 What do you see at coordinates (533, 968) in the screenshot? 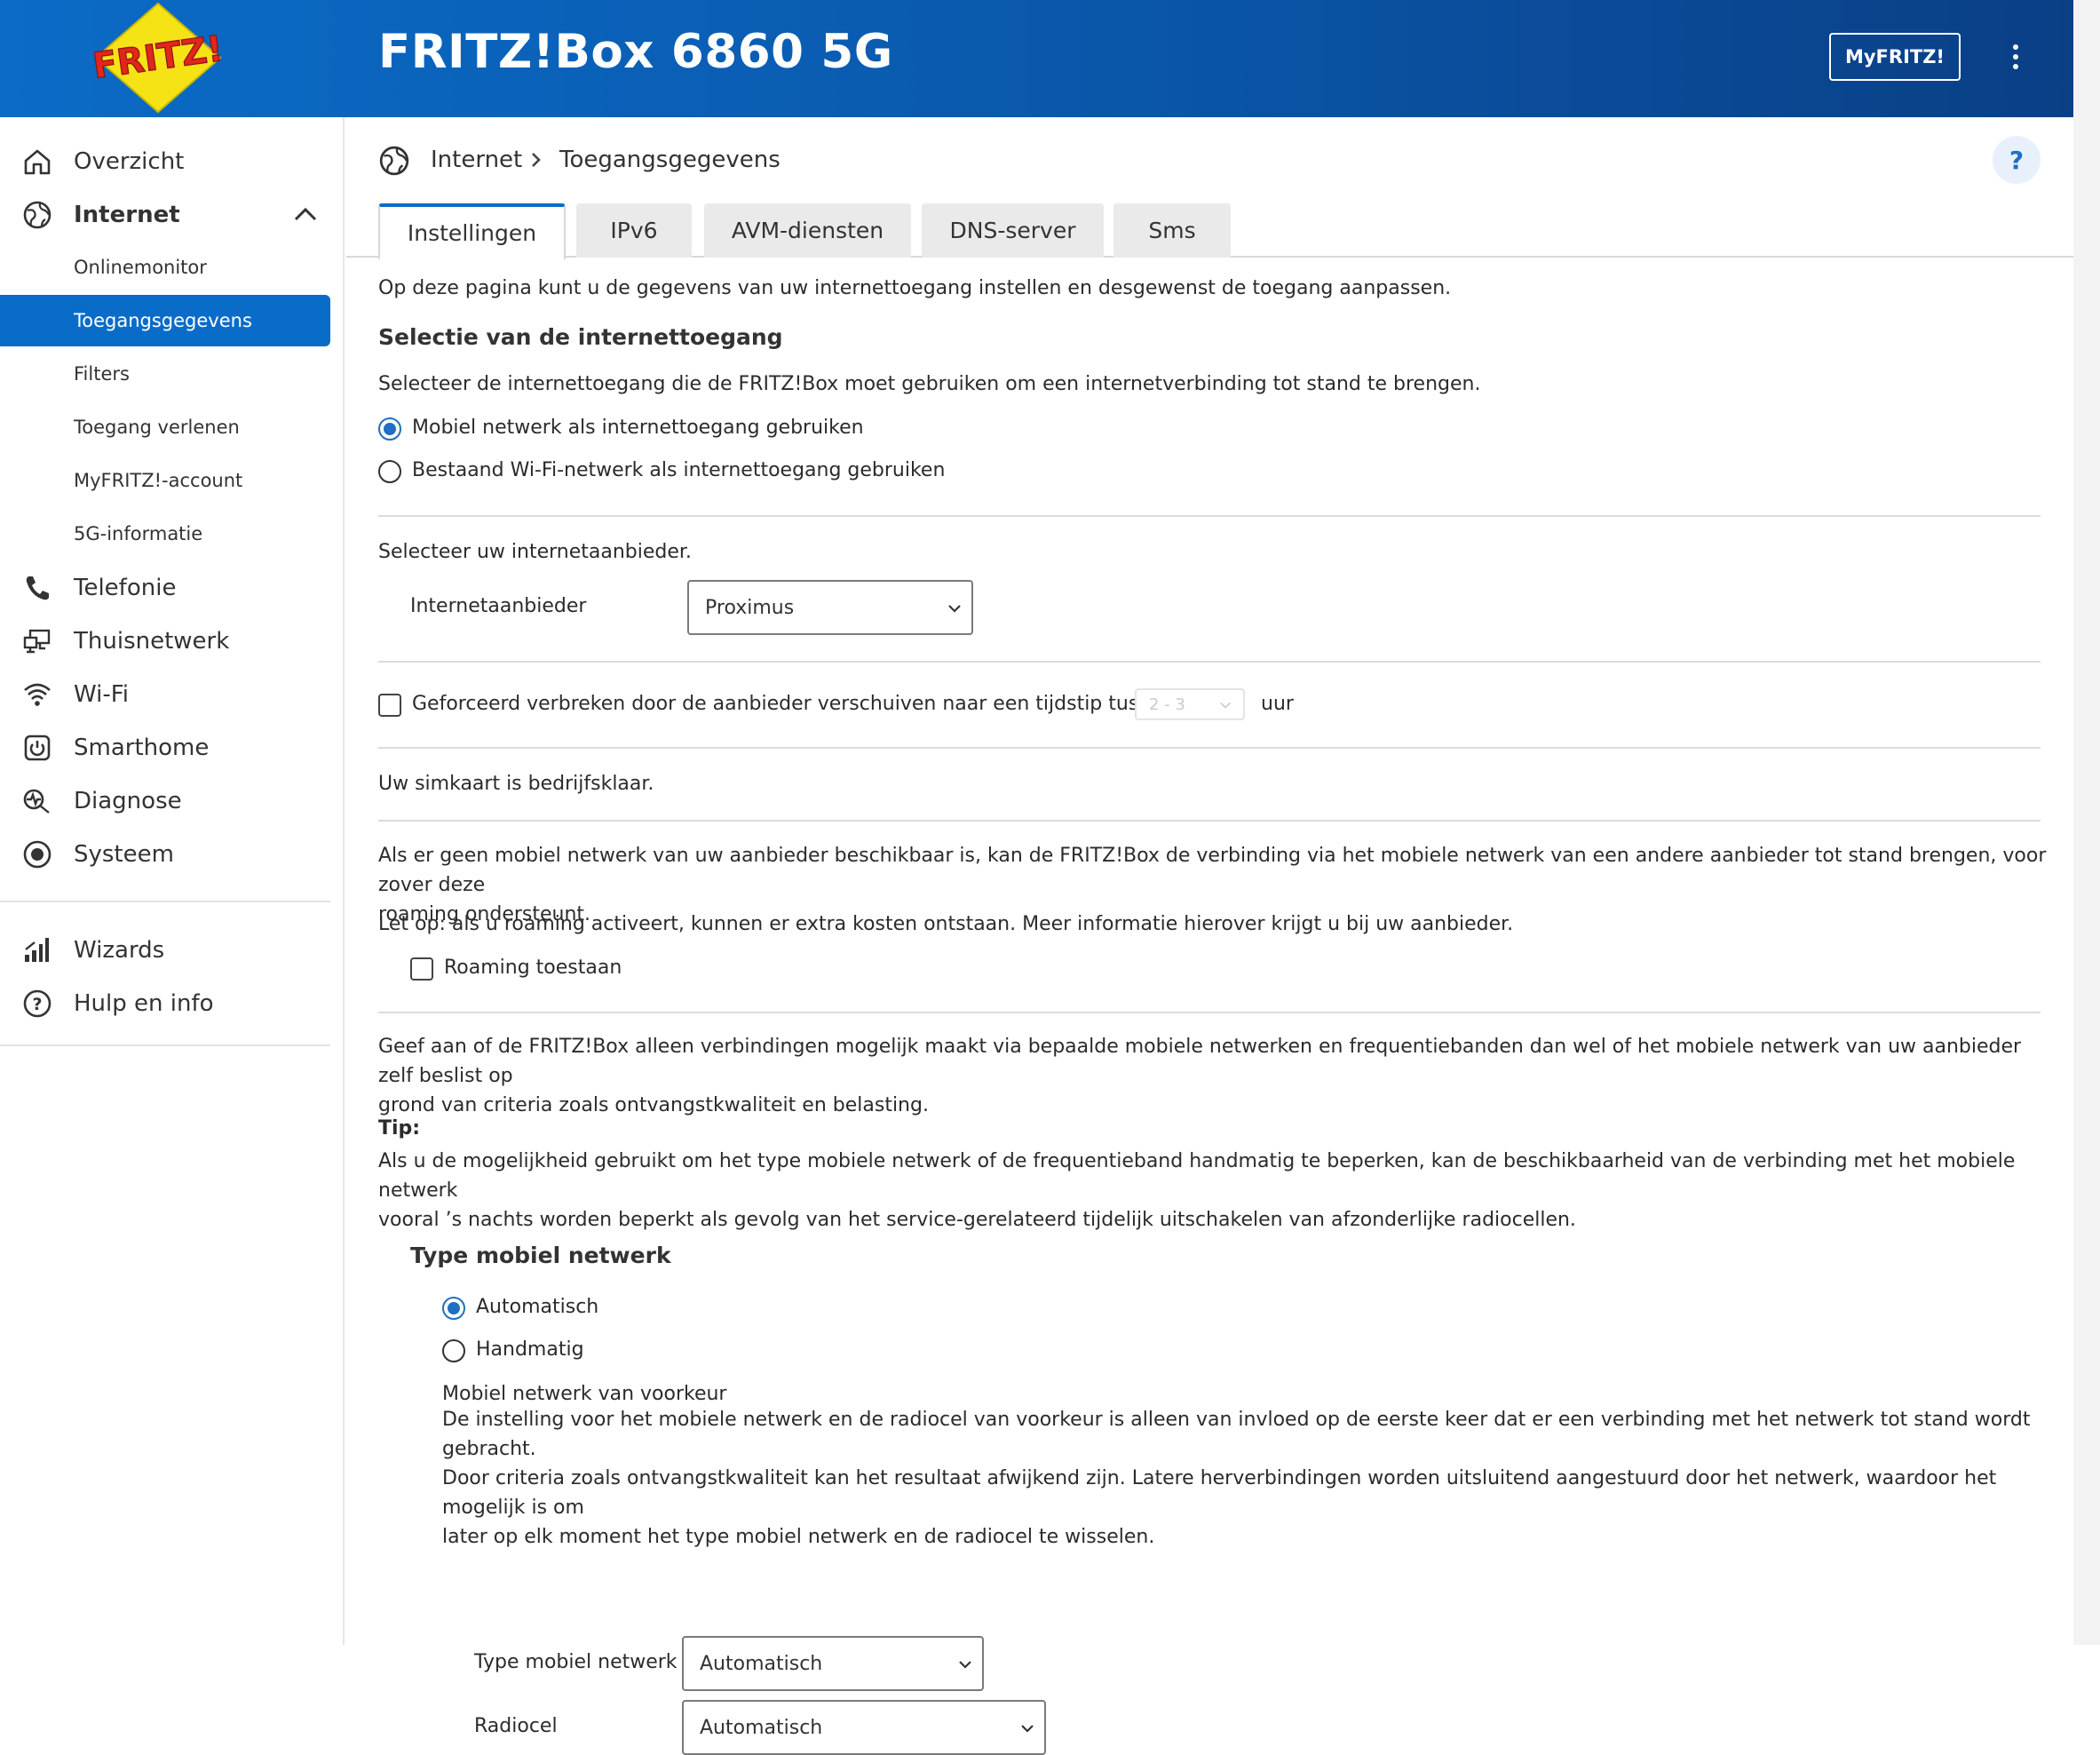
I see `roaming-label: Roaming toestaan` at bounding box center [533, 968].